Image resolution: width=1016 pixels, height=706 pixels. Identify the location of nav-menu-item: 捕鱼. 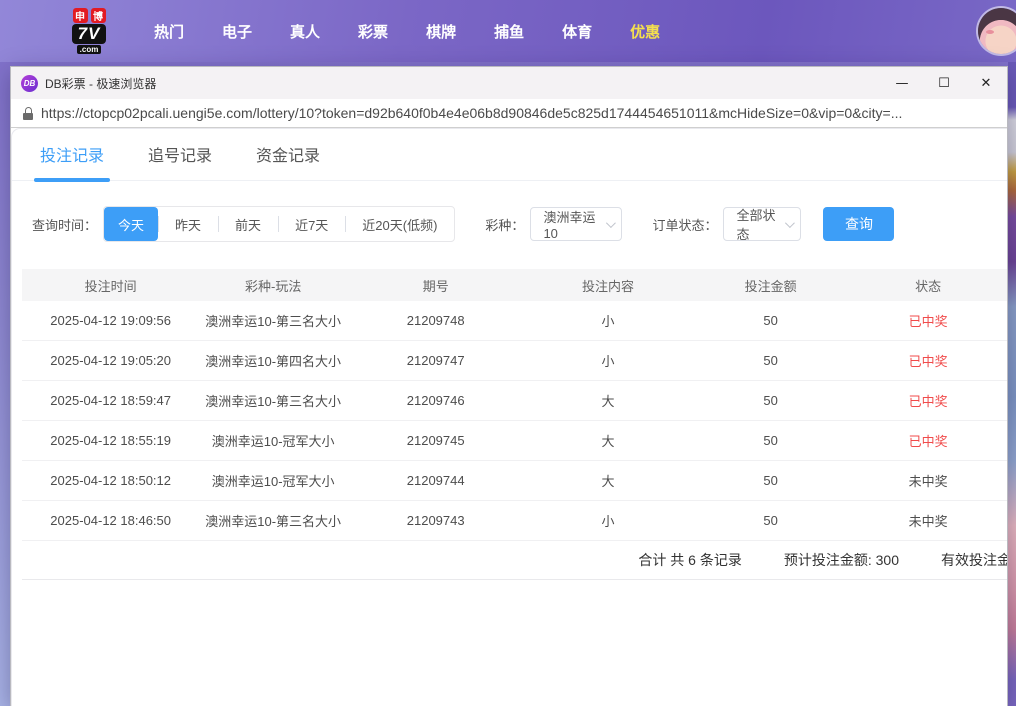
(509, 31).